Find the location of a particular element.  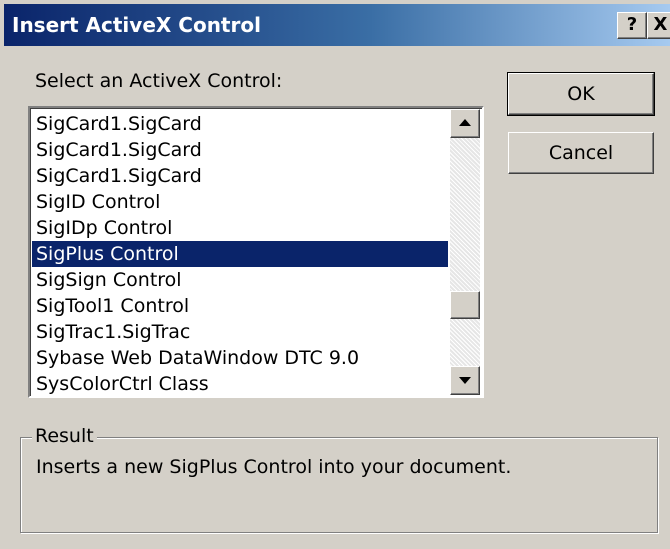

close-button: X is located at coordinates (658, 25).